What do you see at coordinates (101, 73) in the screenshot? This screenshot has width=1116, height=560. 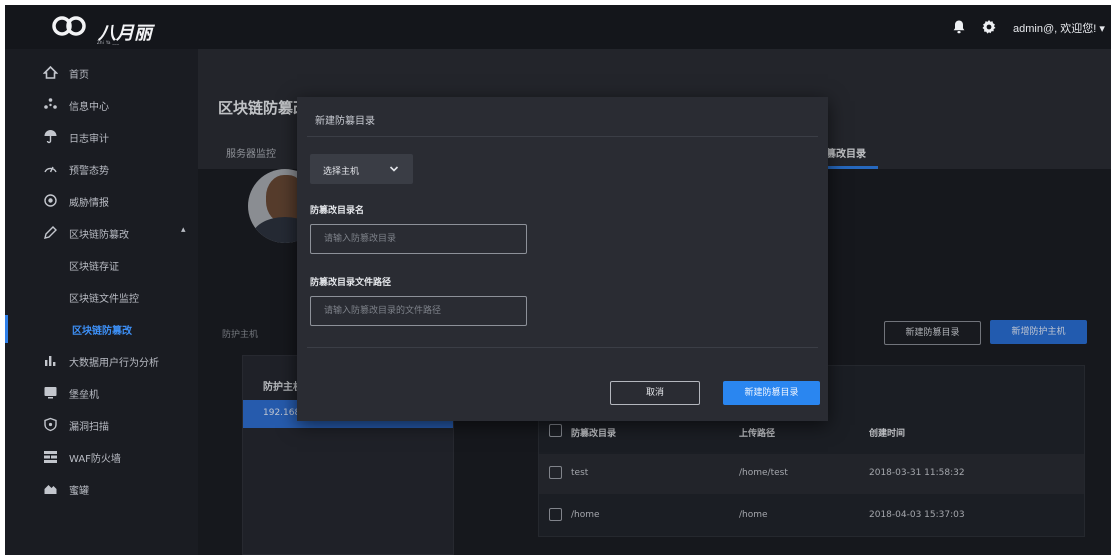 I see `sidebar-item-home: 首页` at bounding box center [101, 73].